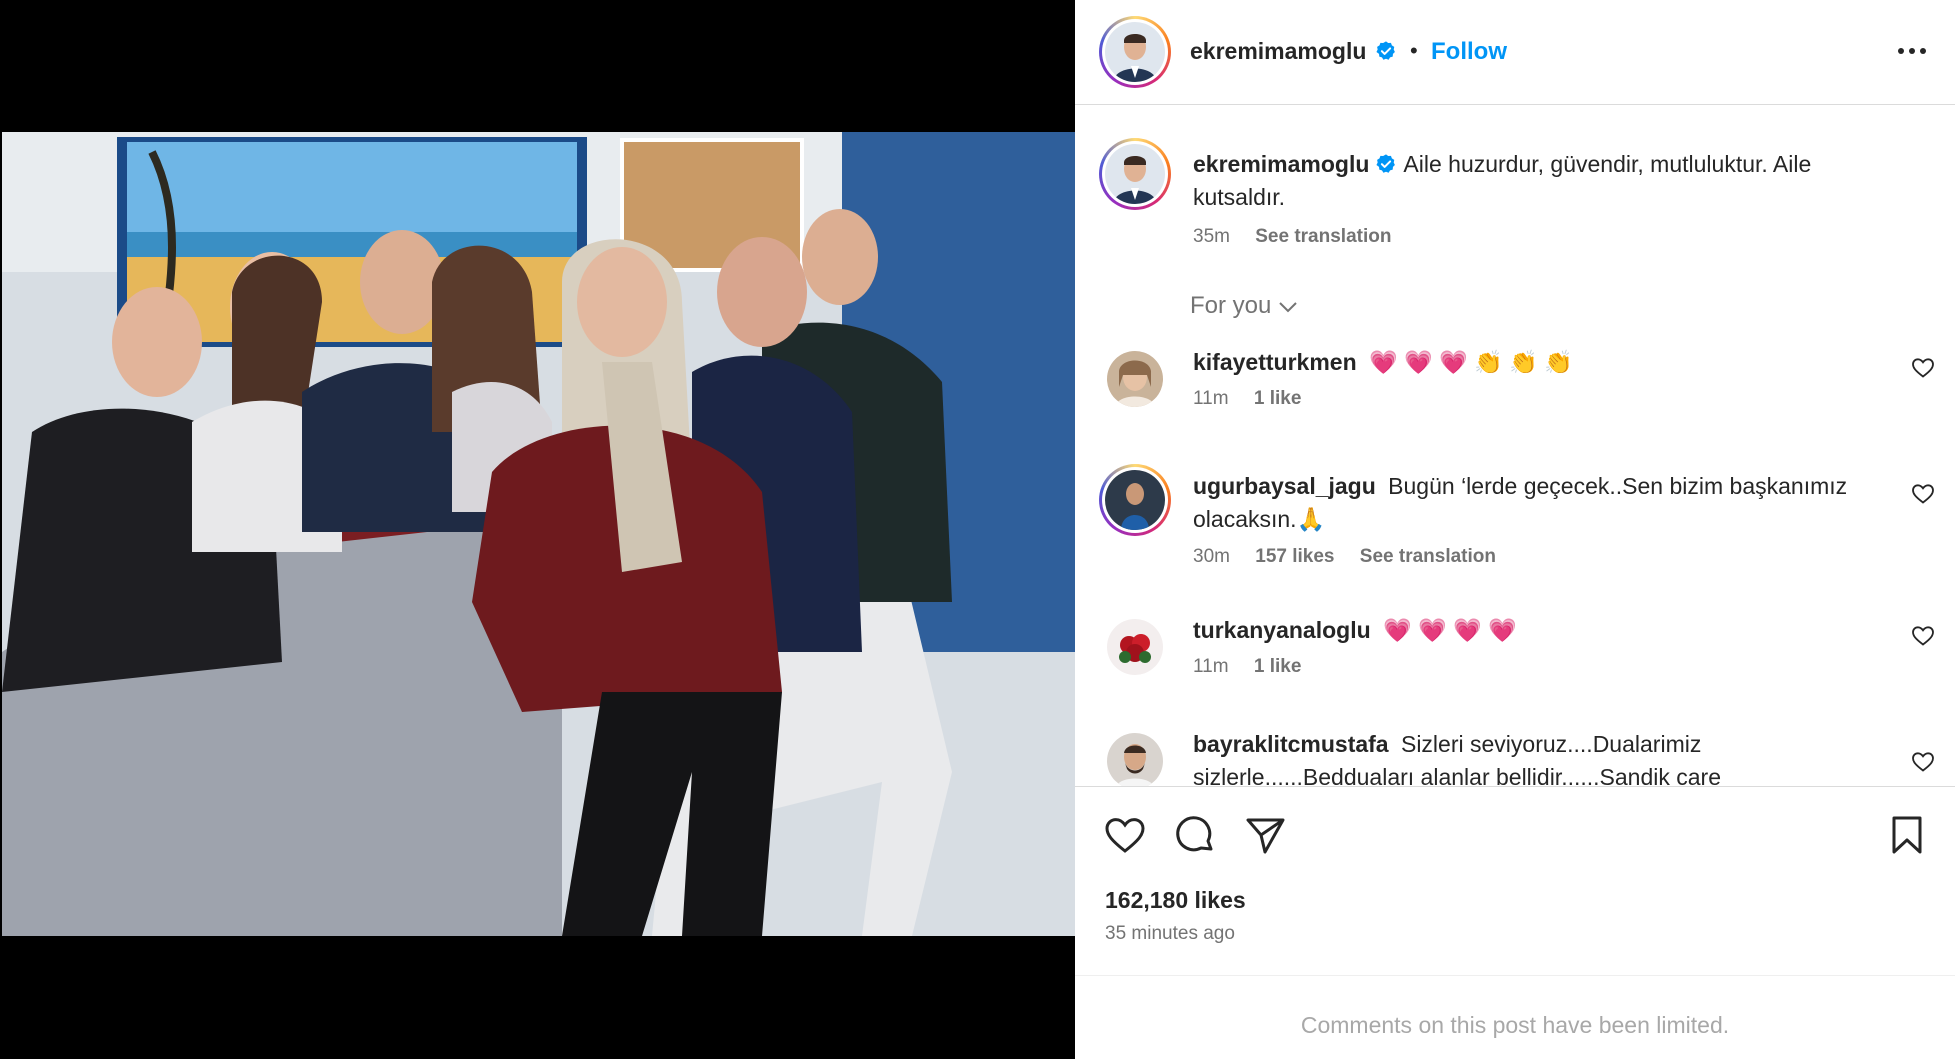 This screenshot has width=1955, height=1059. What do you see at coordinates (1354, 557) in the screenshot?
I see `comment-meta: 30m 157 likes See translation` at bounding box center [1354, 557].